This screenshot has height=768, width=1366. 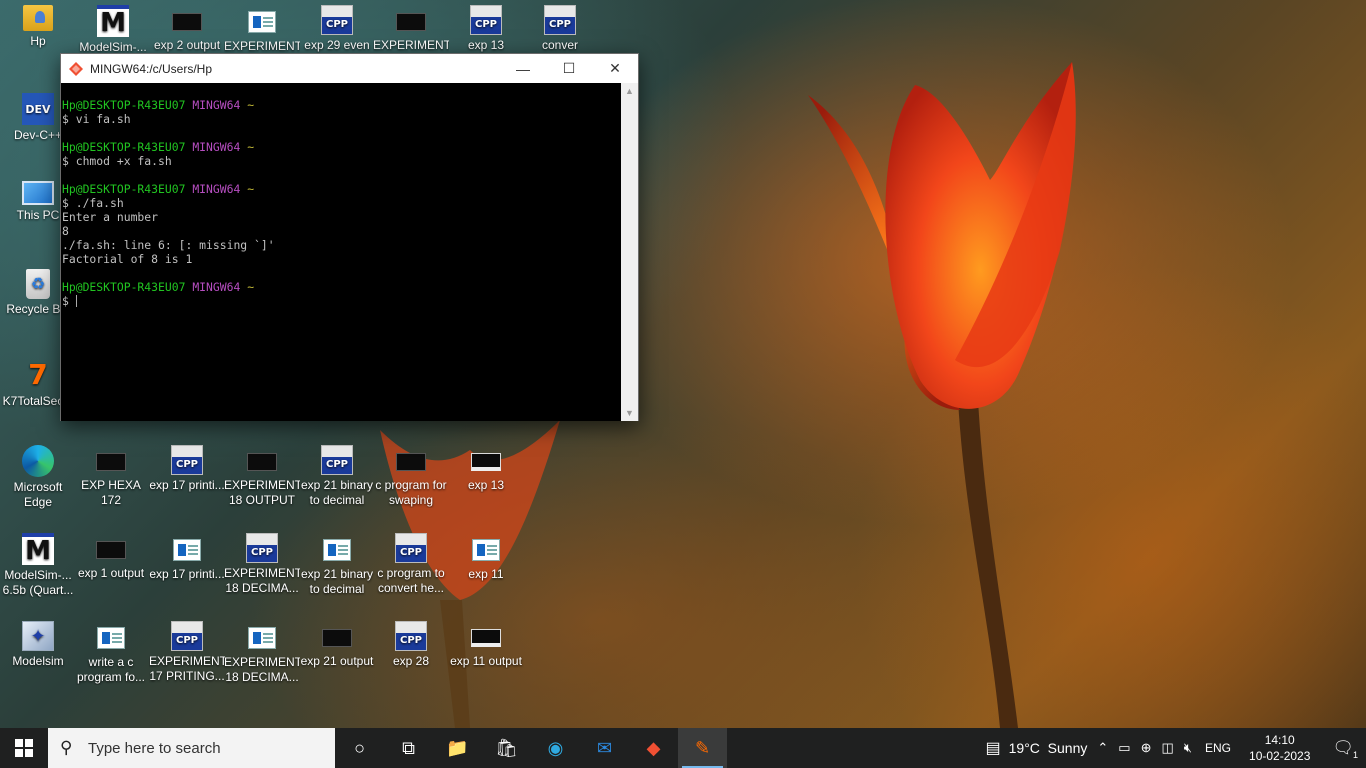 What do you see at coordinates (117, 161) in the screenshot?
I see `terminal-output-line: $ chmod +x fa.sh` at bounding box center [117, 161].